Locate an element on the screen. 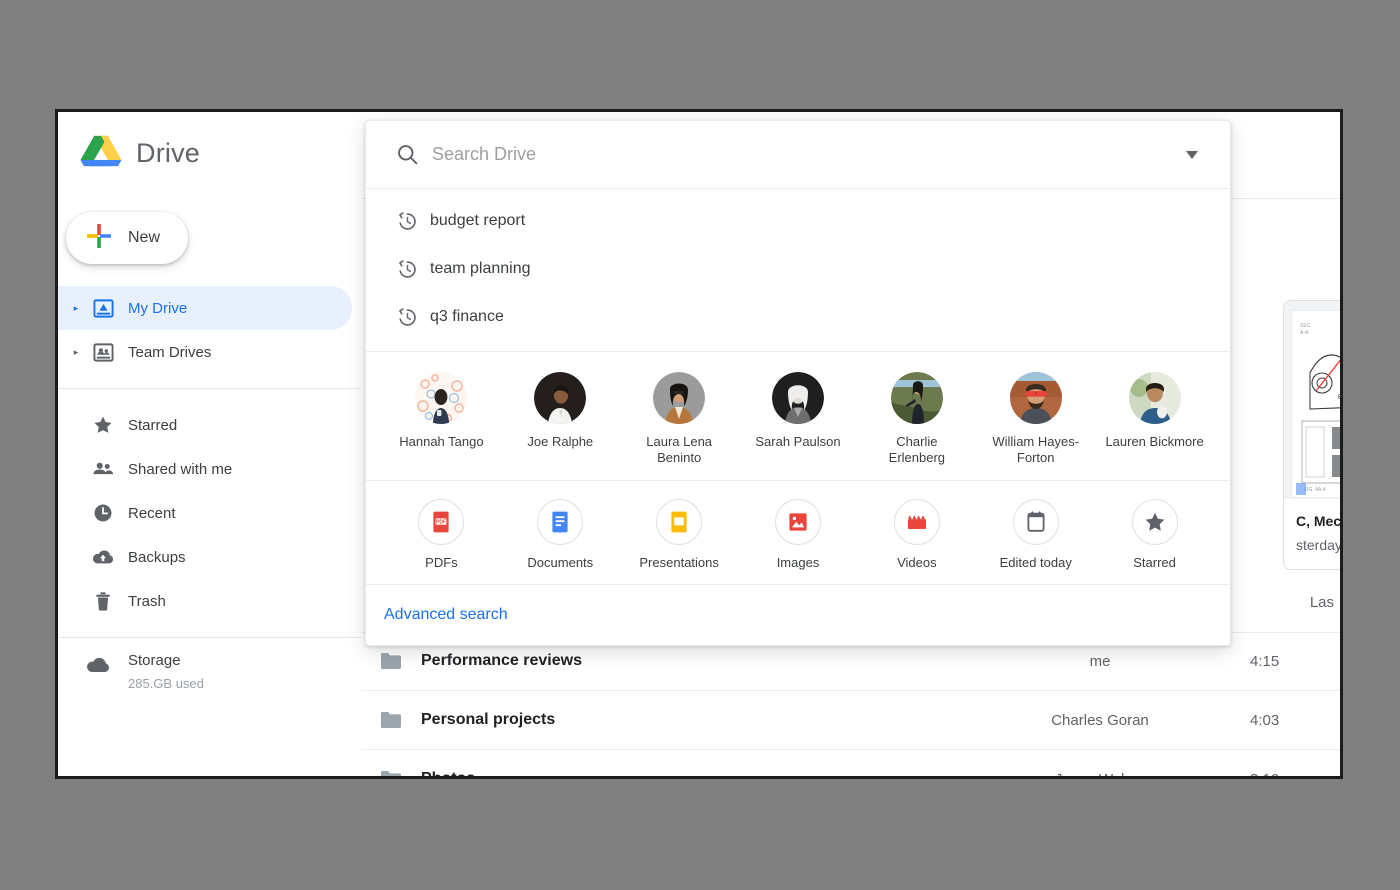  person-chip: Laura Lena Beninto is located at coordinates (679, 419).